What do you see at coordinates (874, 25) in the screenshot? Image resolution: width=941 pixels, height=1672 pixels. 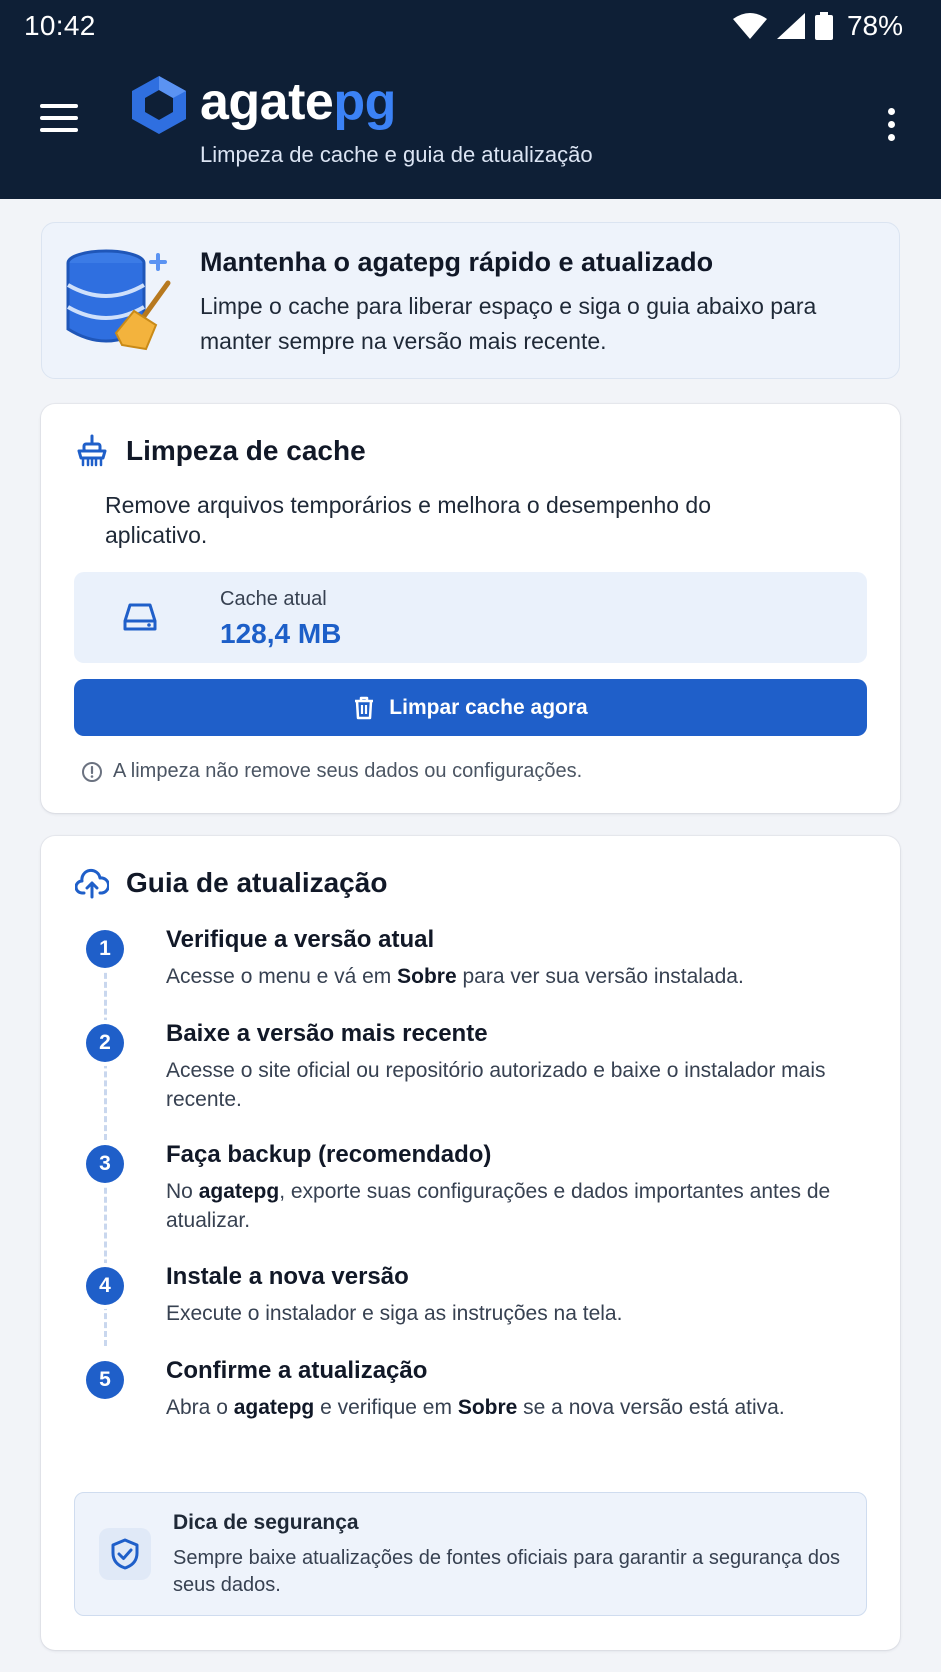 I see `battery-percentage: 78%` at bounding box center [874, 25].